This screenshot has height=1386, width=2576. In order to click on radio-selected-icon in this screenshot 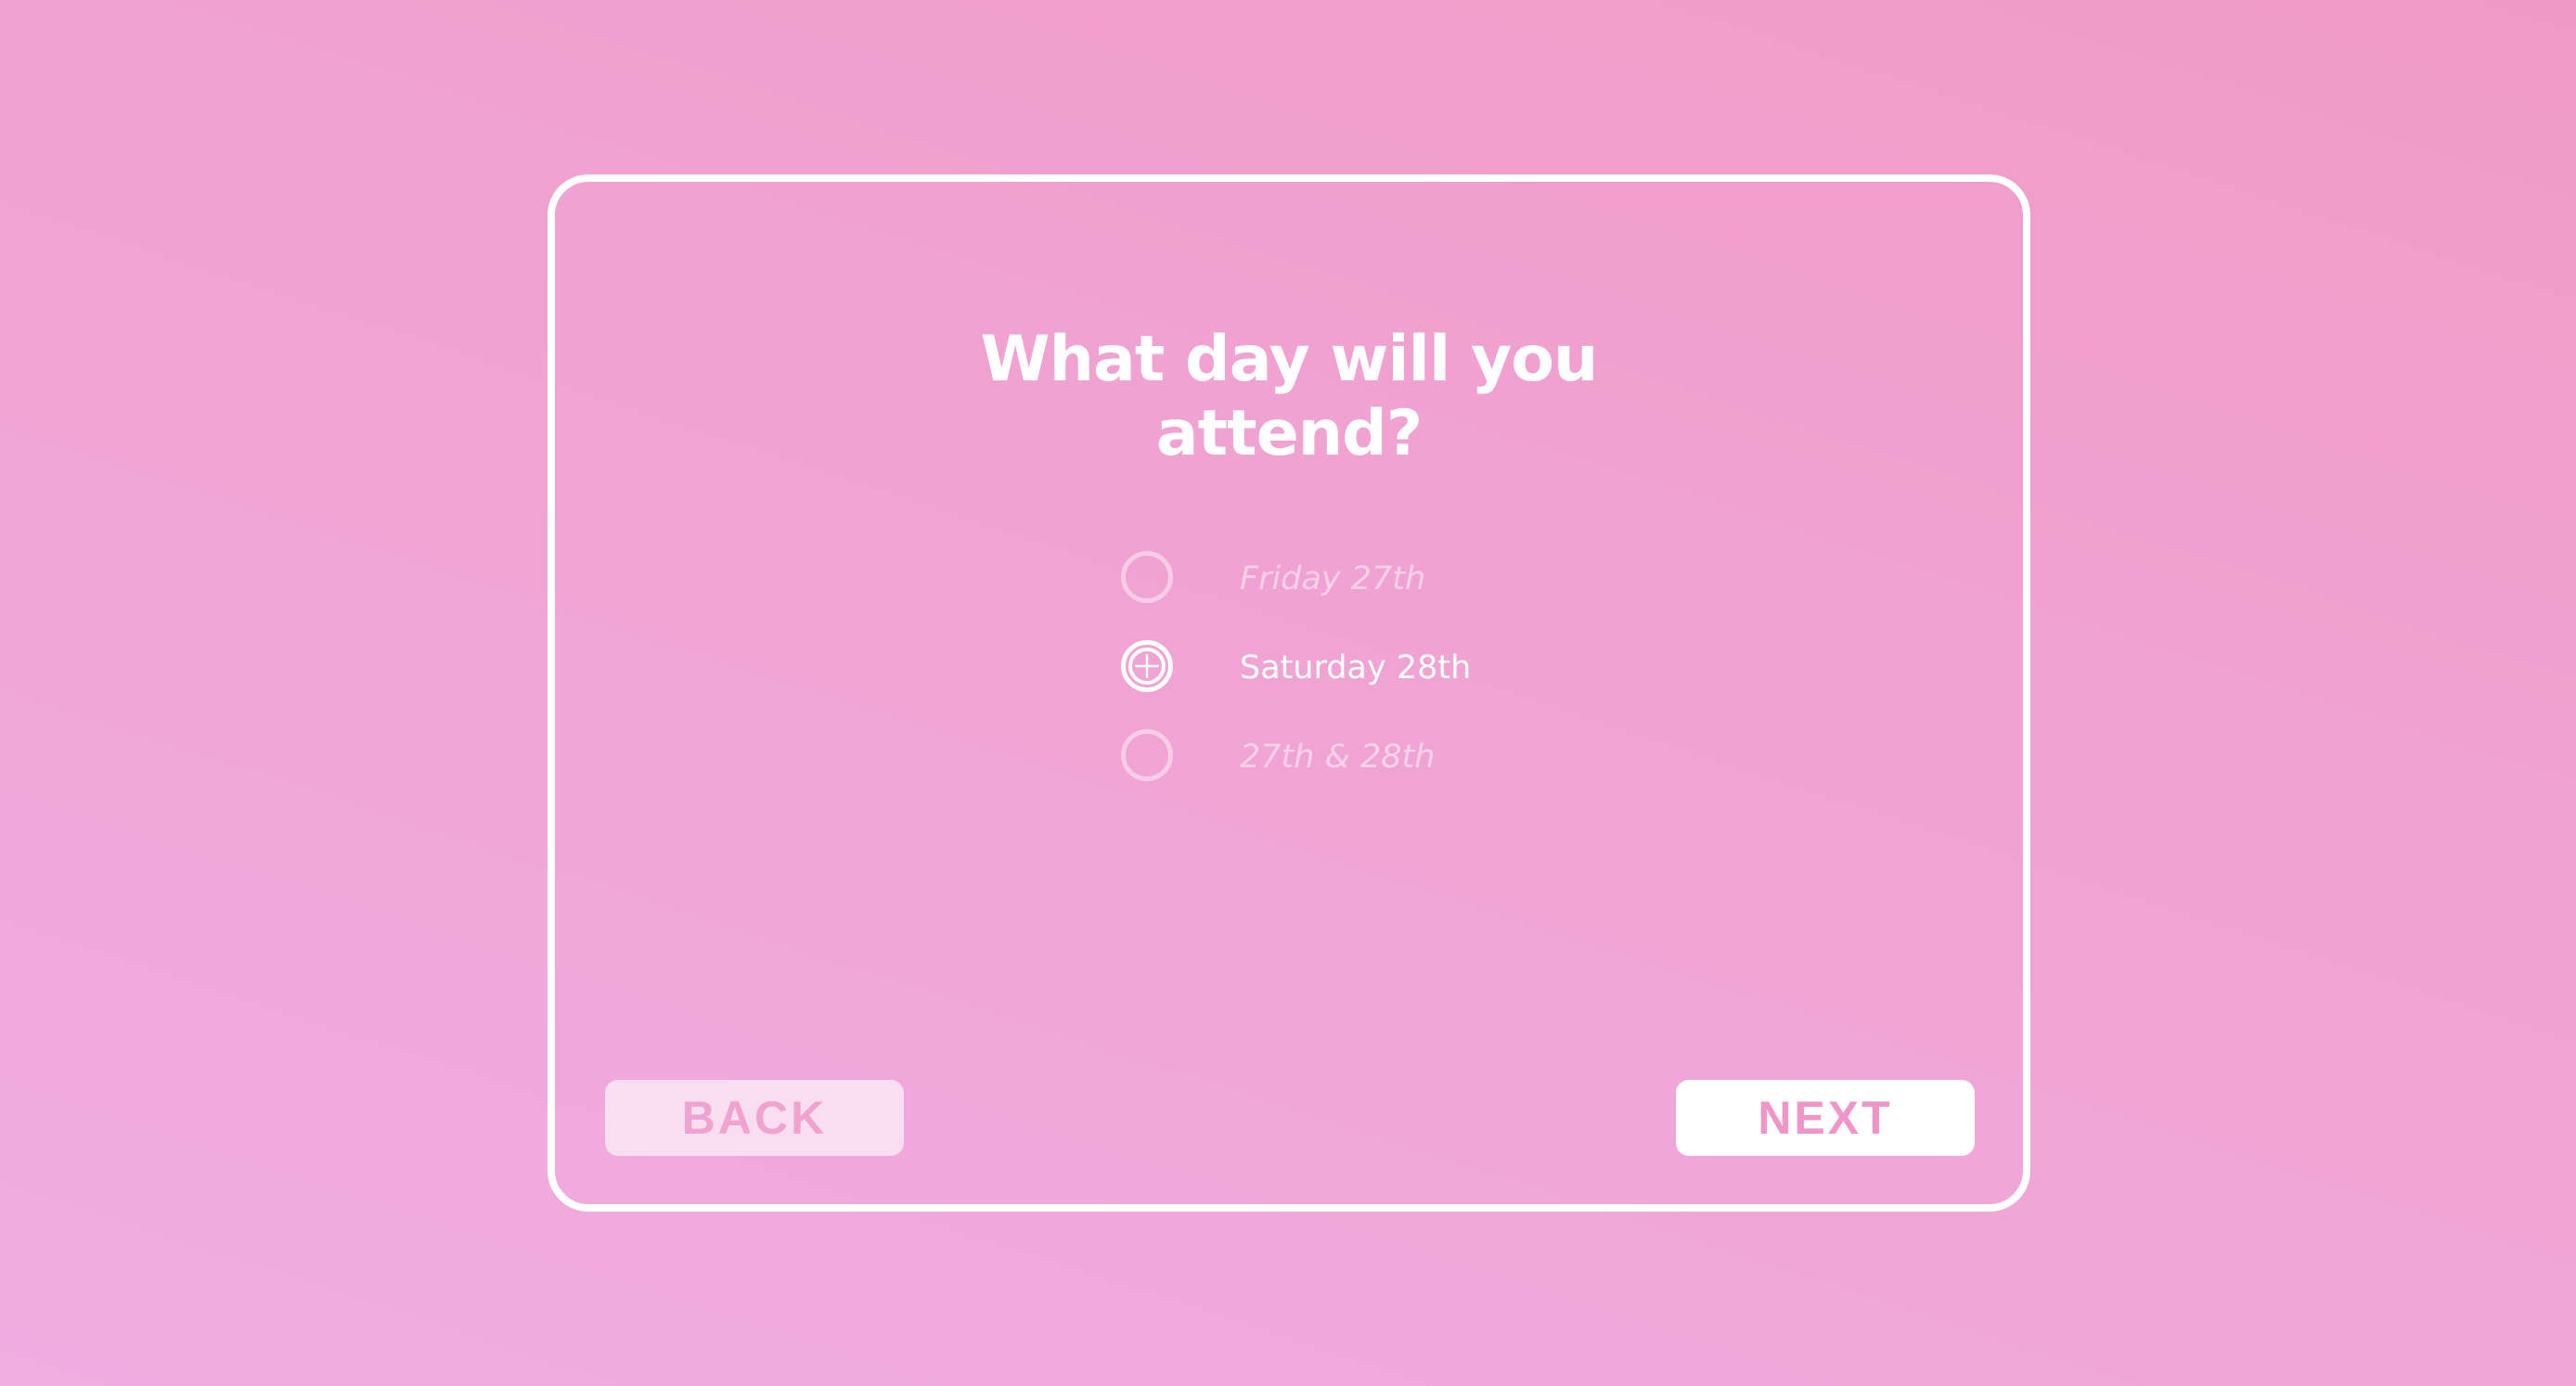, I will do `click(1147, 666)`.